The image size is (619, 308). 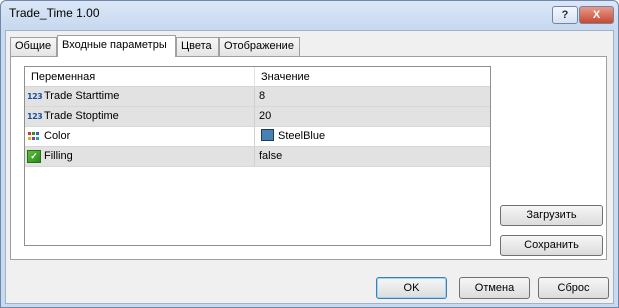 I want to click on row-name-cell: 123 Trade Stoptime, so click(x=140, y=116).